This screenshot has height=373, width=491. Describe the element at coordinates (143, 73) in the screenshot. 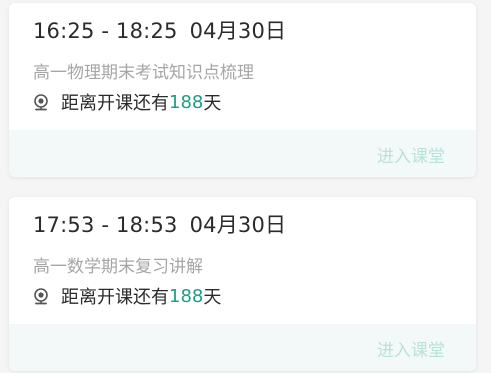

I see `course-title: 高一物理期末考试知识点梳理` at that location.